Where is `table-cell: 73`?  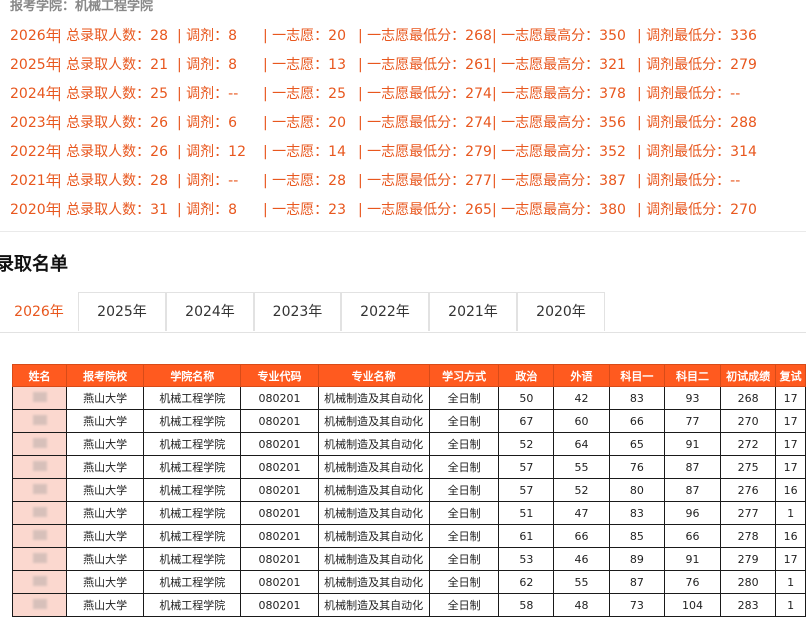 table-cell: 73 is located at coordinates (637, 605).